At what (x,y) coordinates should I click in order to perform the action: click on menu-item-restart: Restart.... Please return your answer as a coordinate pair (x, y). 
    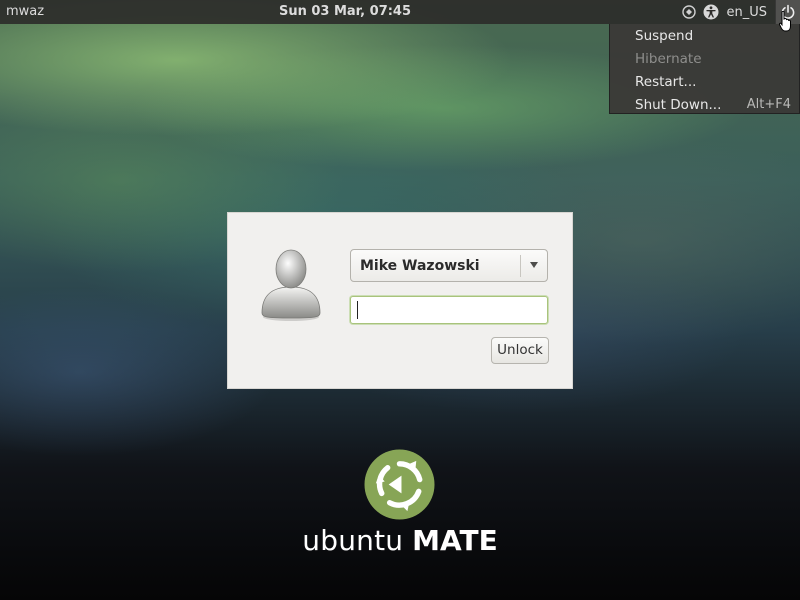
    Looking at the image, I should click on (704, 83).